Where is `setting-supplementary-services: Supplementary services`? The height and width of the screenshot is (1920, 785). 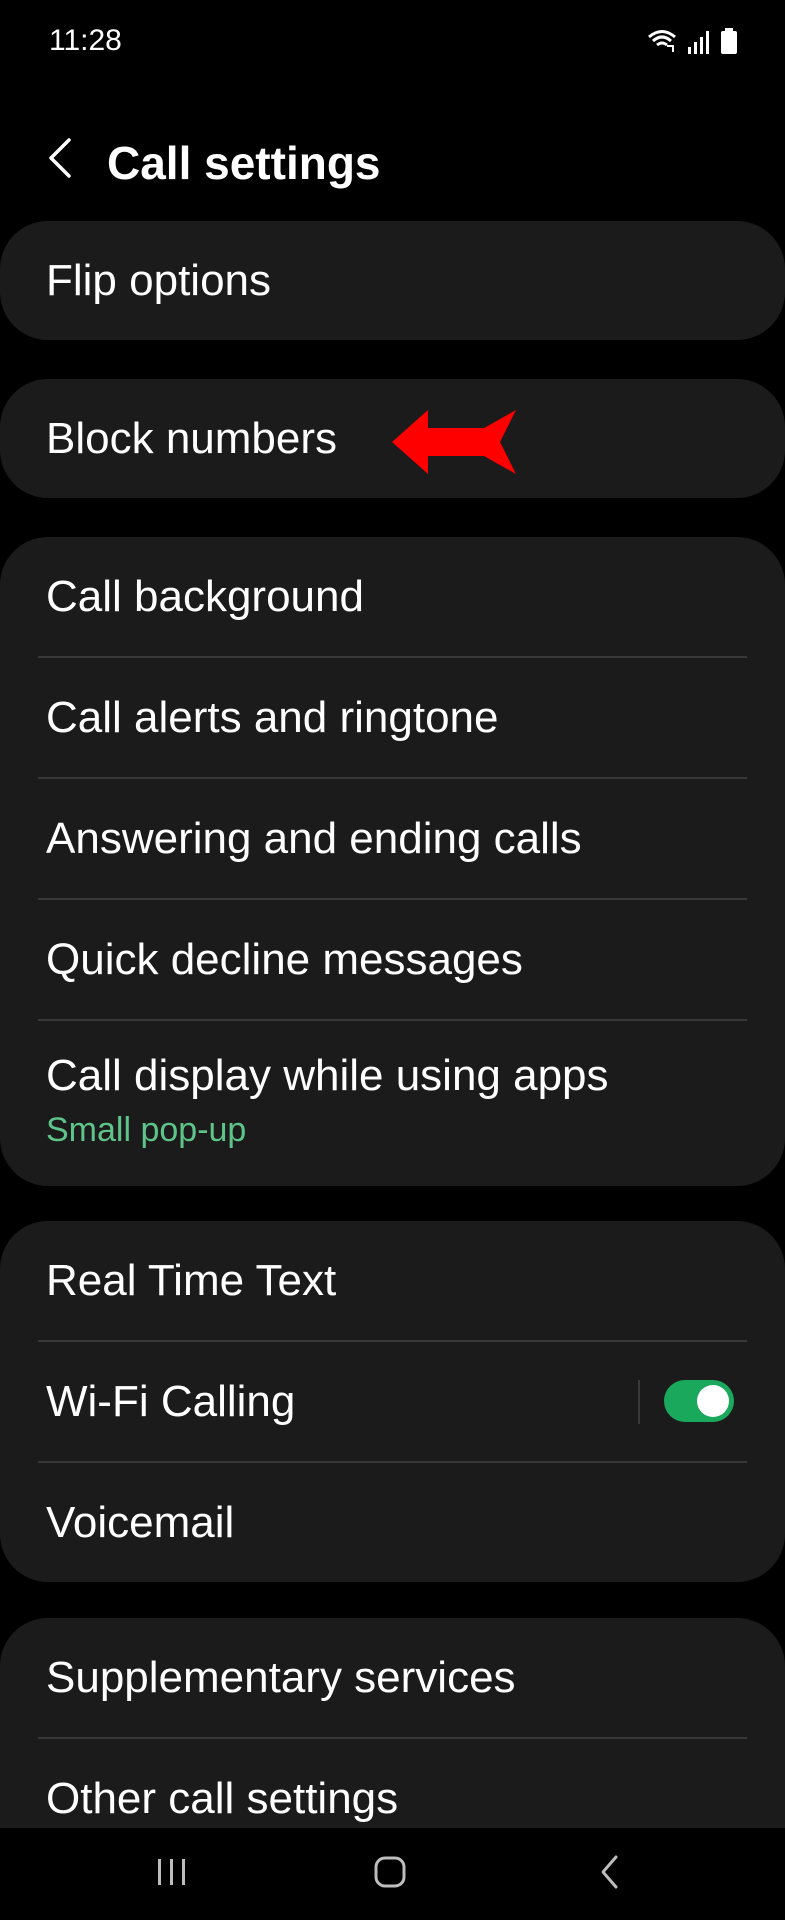 setting-supplementary-services: Supplementary services is located at coordinates (392, 1677).